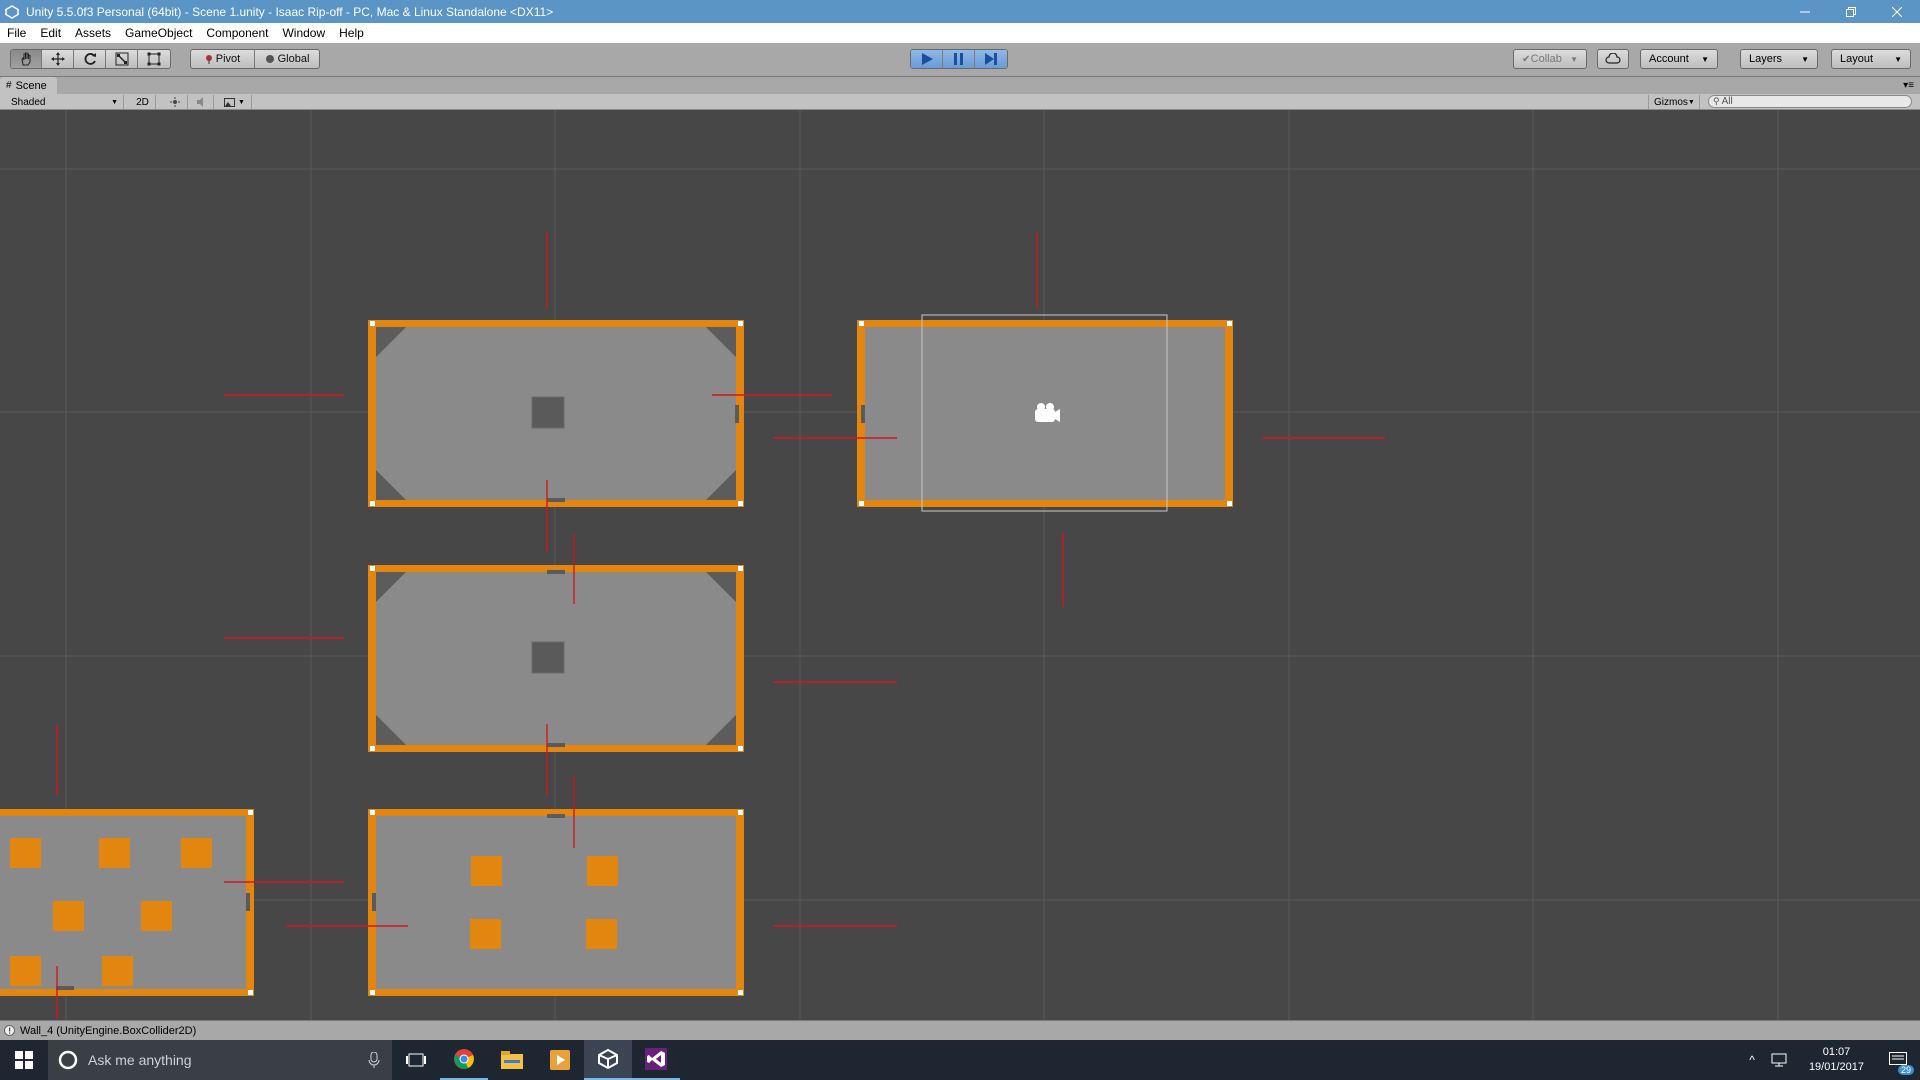 The image size is (1920, 1080). I want to click on cortana-circle-icon, so click(68, 1060).